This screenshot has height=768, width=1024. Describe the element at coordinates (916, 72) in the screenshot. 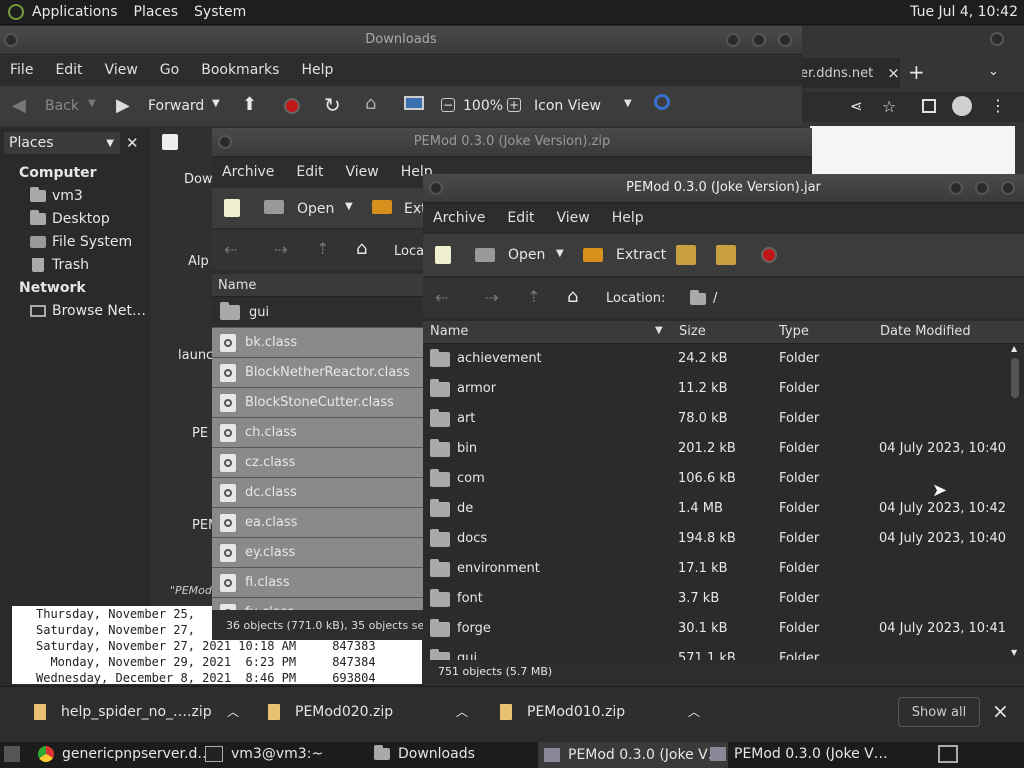

I see `new-tab-button: +` at that location.